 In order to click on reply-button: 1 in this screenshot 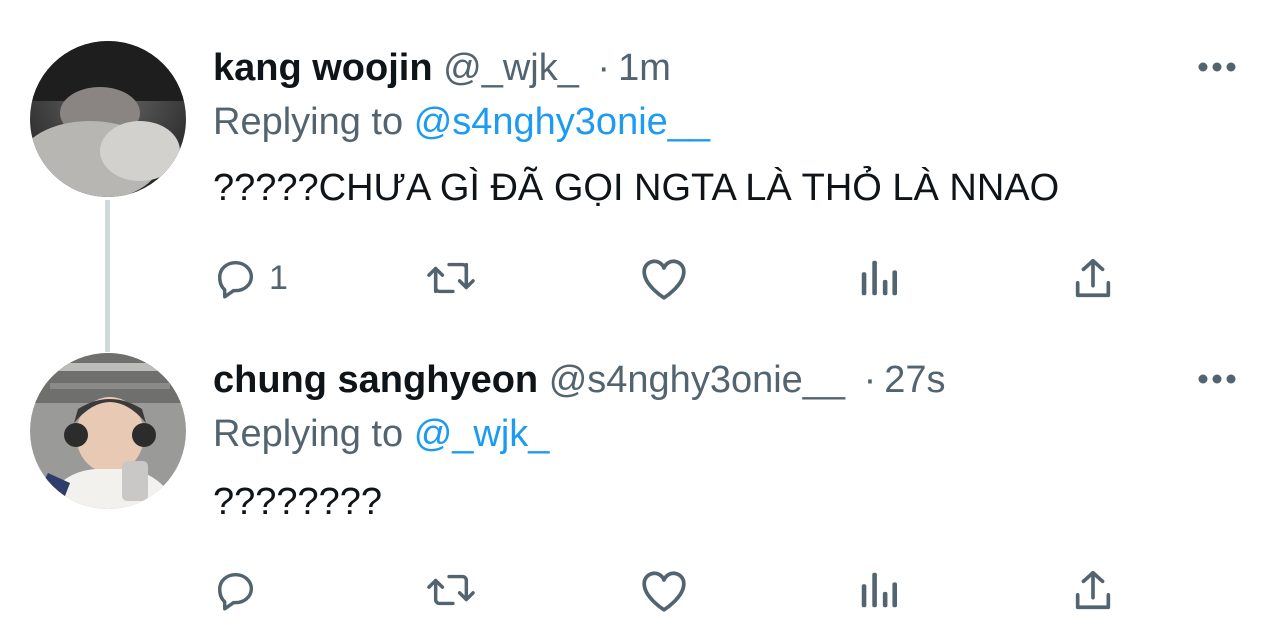, I will do `click(250, 278)`.